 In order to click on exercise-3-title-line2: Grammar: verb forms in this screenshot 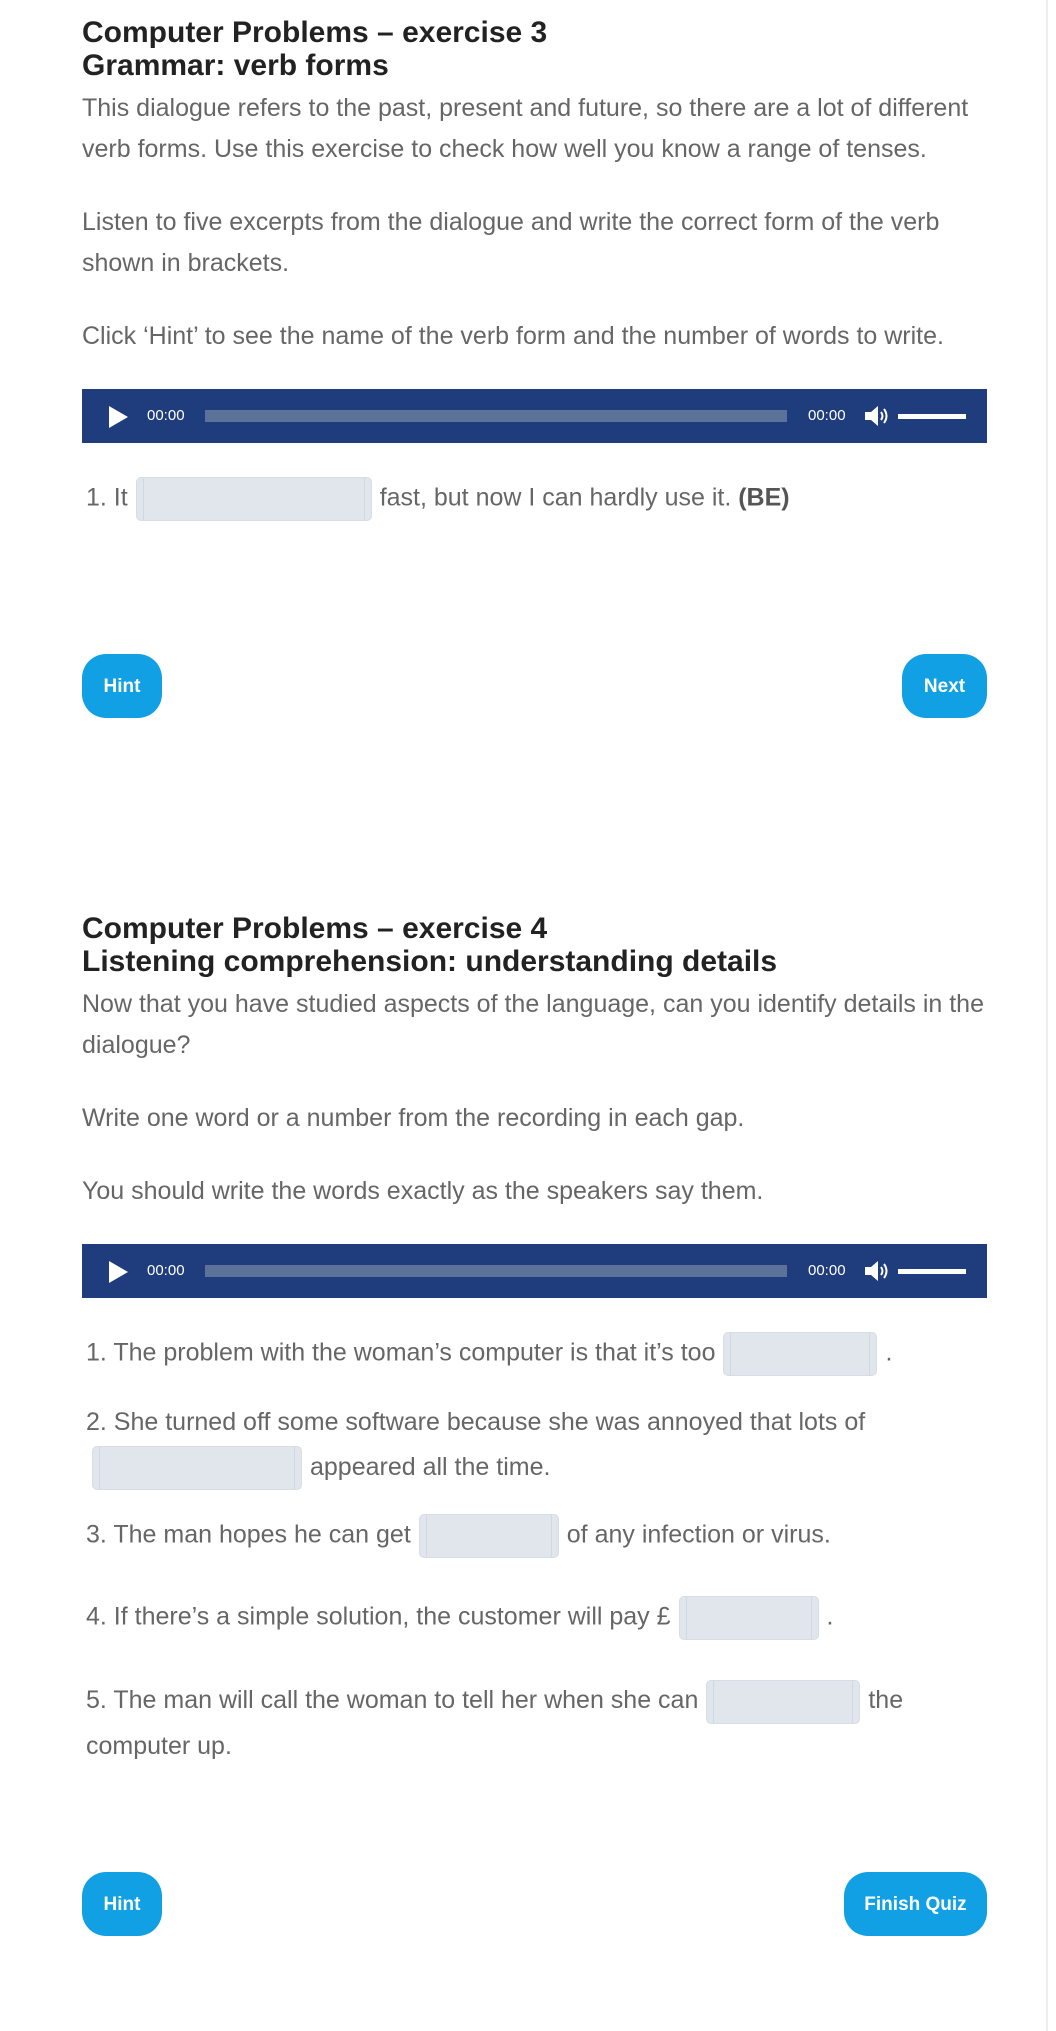, I will do `click(235, 65)`.